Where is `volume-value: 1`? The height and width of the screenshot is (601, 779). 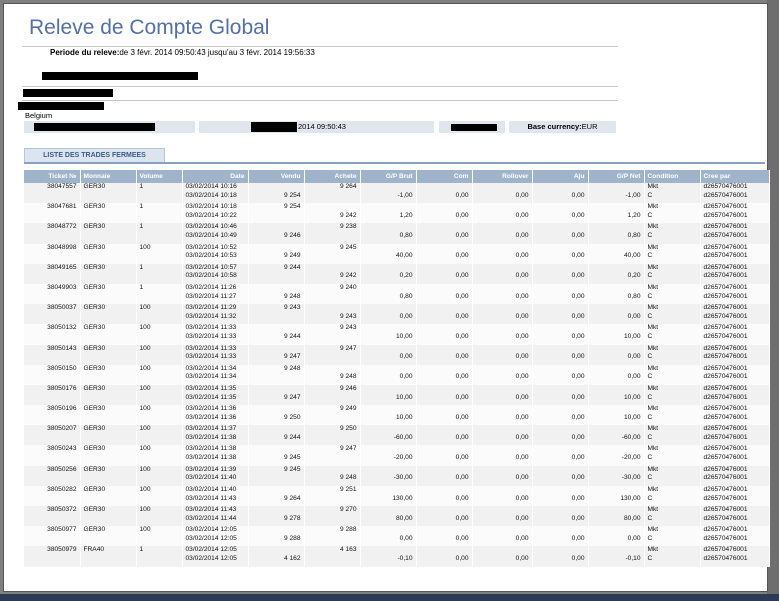
volume-value: 1 is located at coordinates (141, 287).